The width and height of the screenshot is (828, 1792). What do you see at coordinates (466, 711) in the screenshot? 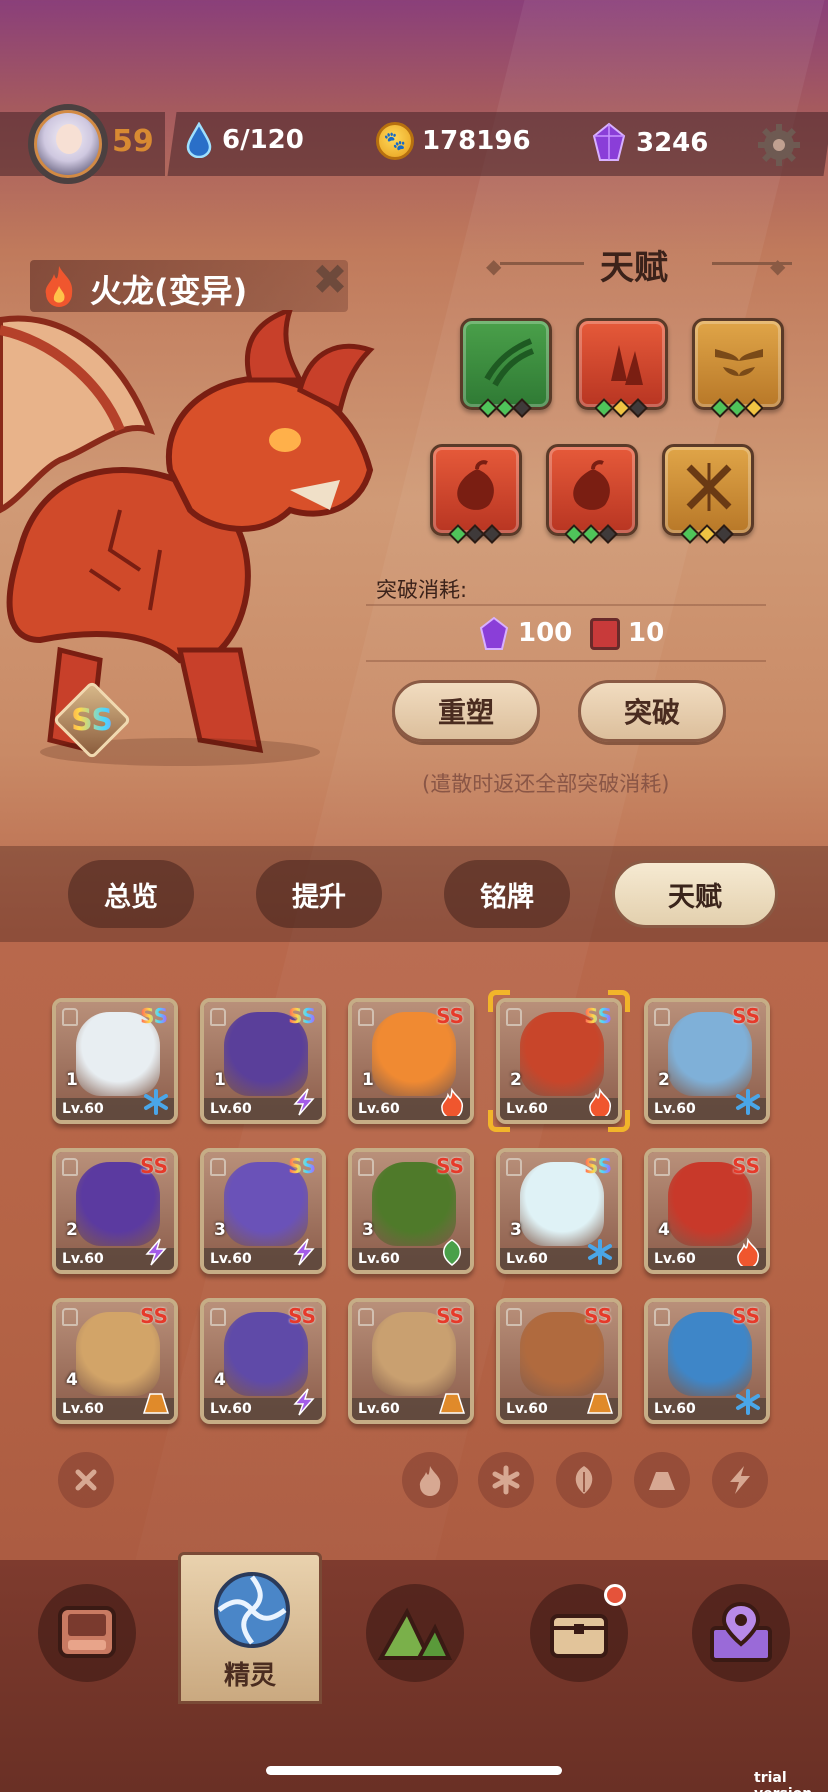
I see `reshape-button: 重塑` at bounding box center [466, 711].